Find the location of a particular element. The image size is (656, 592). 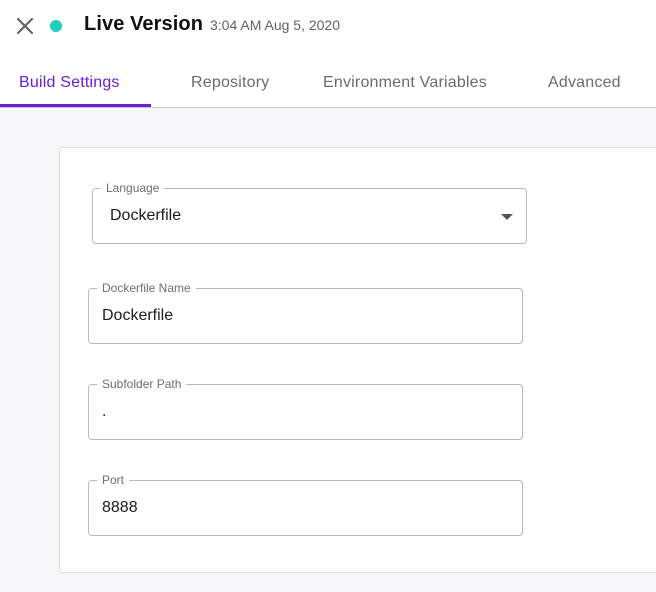

language-value: Dockerfile is located at coordinates (146, 215).